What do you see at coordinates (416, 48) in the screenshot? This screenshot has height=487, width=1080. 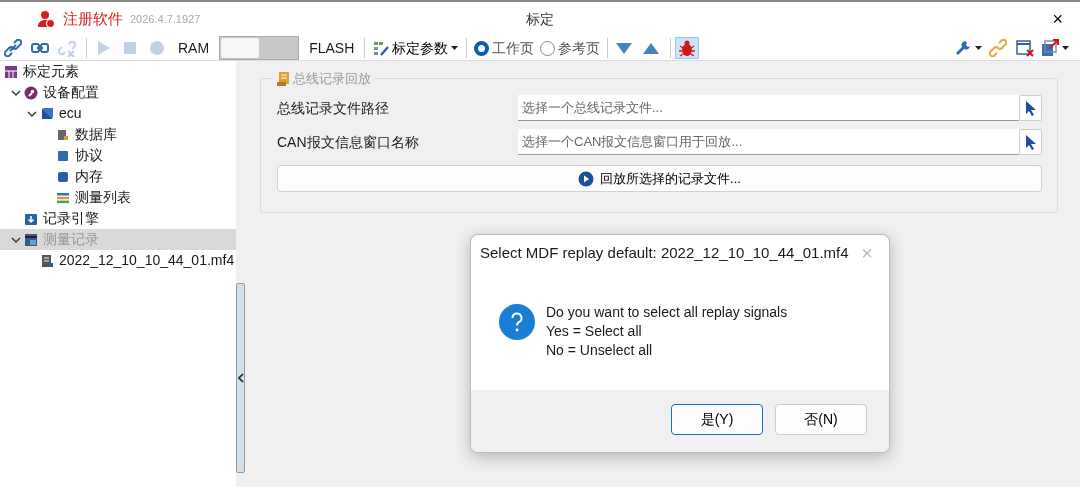 I see `parameter-dropdown: 标定参数` at bounding box center [416, 48].